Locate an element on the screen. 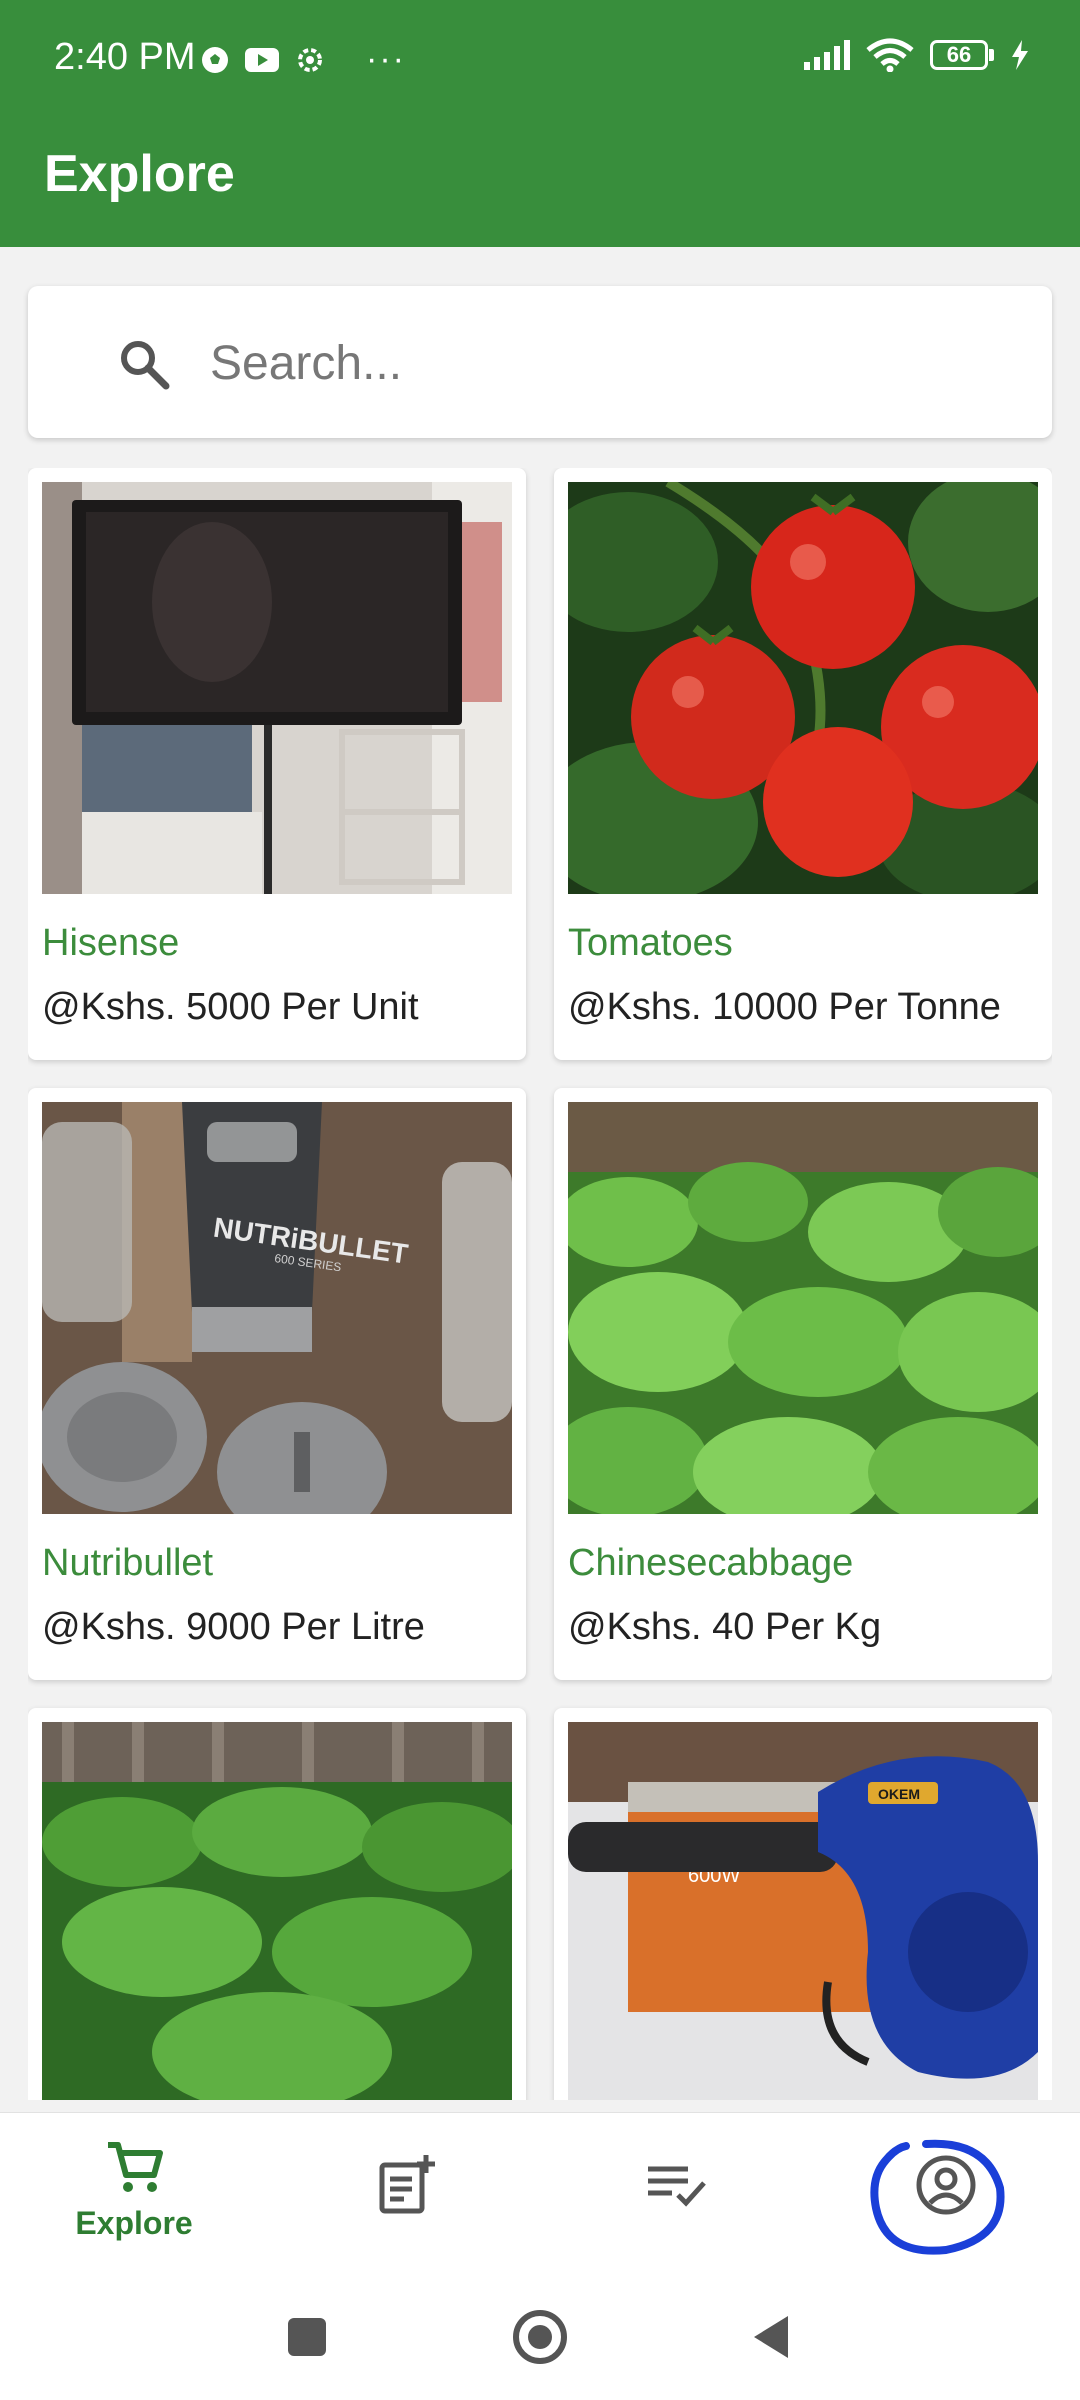 This screenshot has width=1080, height=2400. football-icon is located at coordinates (215, 59).